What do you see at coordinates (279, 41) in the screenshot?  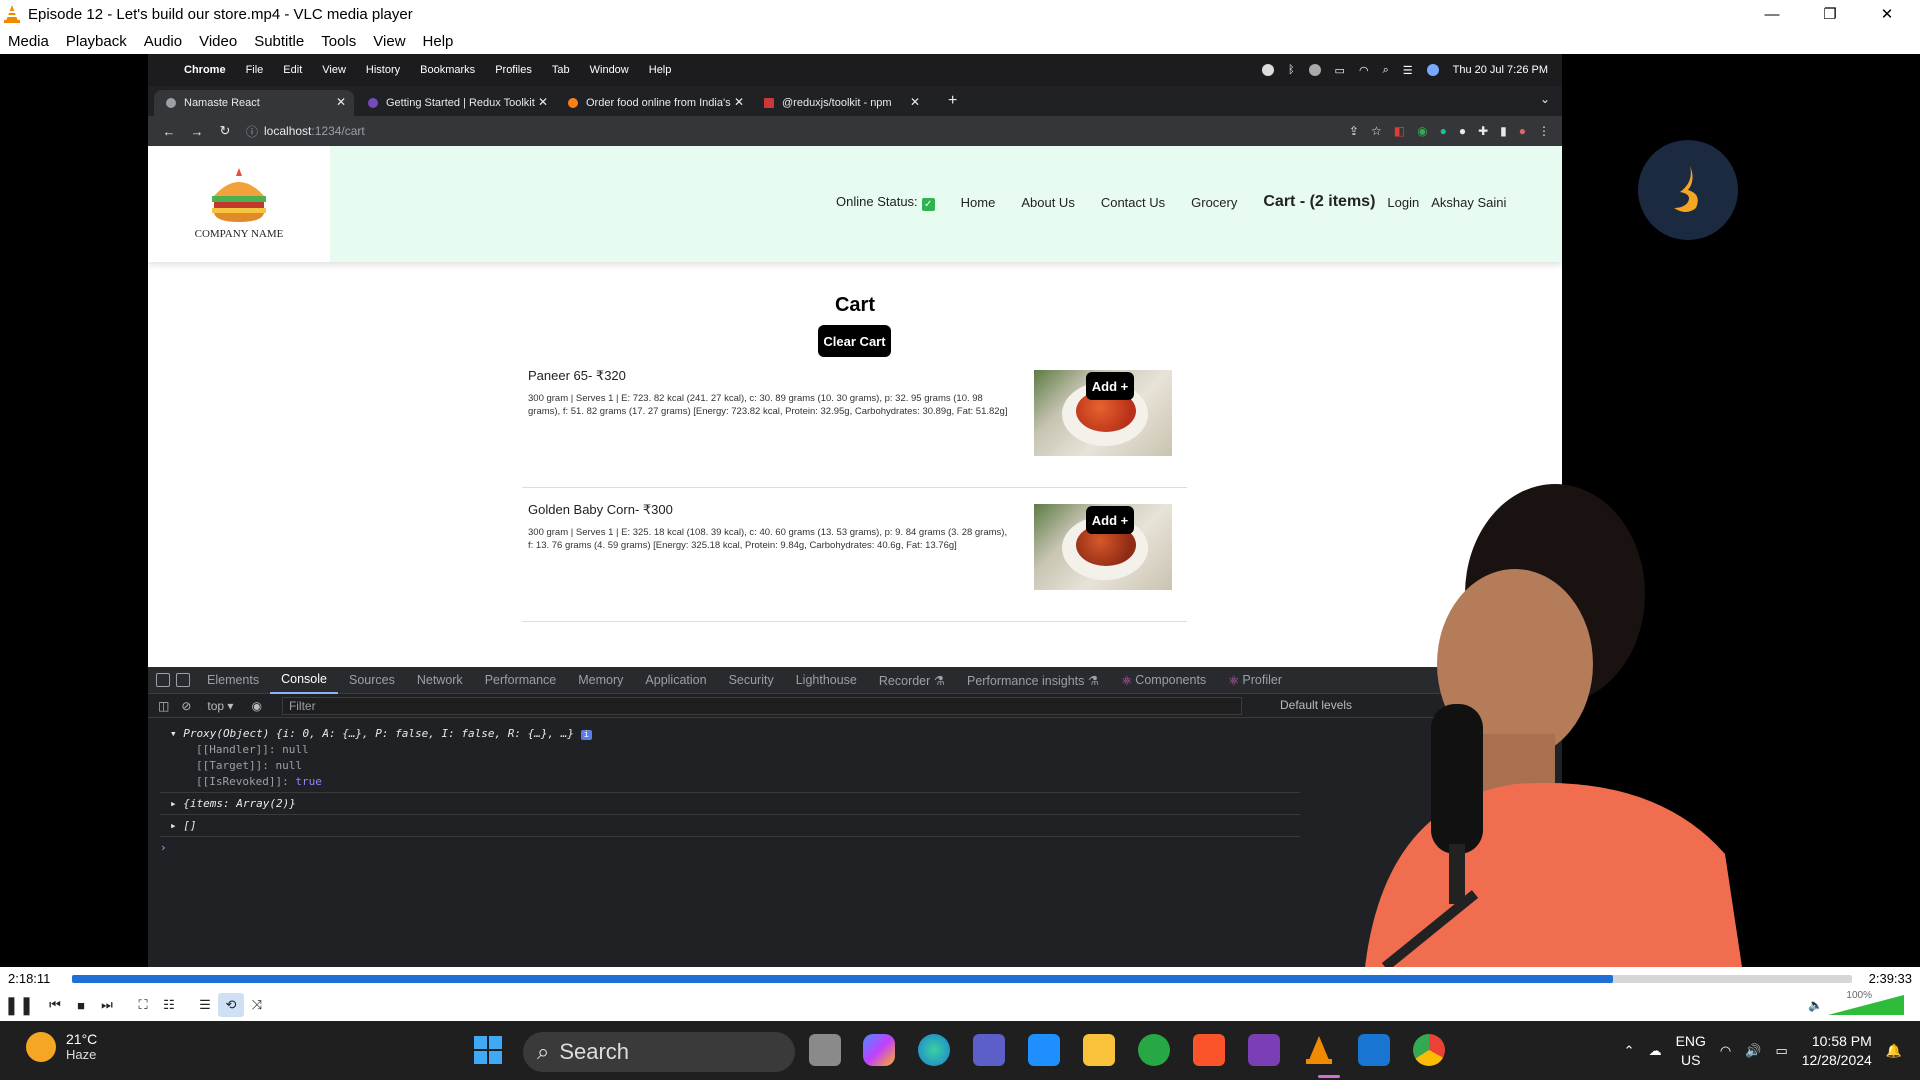 I see `menu-subtitle: Subtitle` at bounding box center [279, 41].